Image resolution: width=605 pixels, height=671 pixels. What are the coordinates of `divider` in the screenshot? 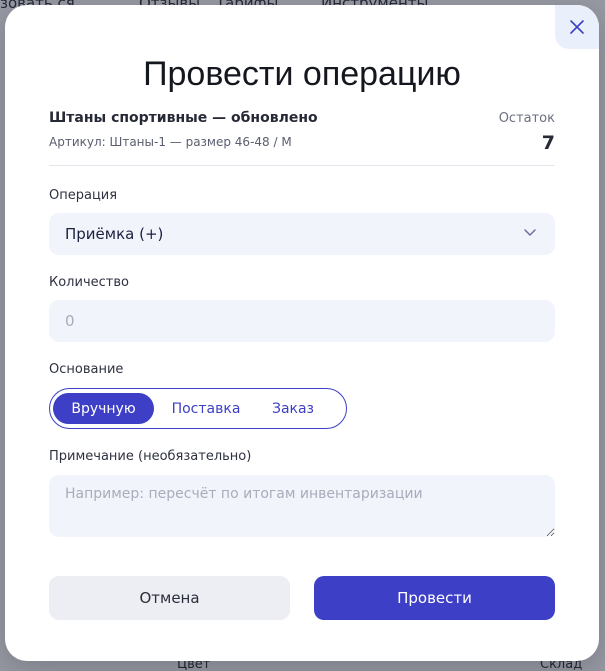 It's located at (302, 165).